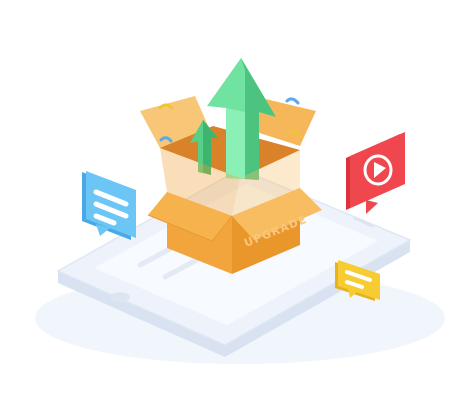  What do you see at coordinates (109, 205) in the screenshot?
I see `chat-bubble-icon` at bounding box center [109, 205].